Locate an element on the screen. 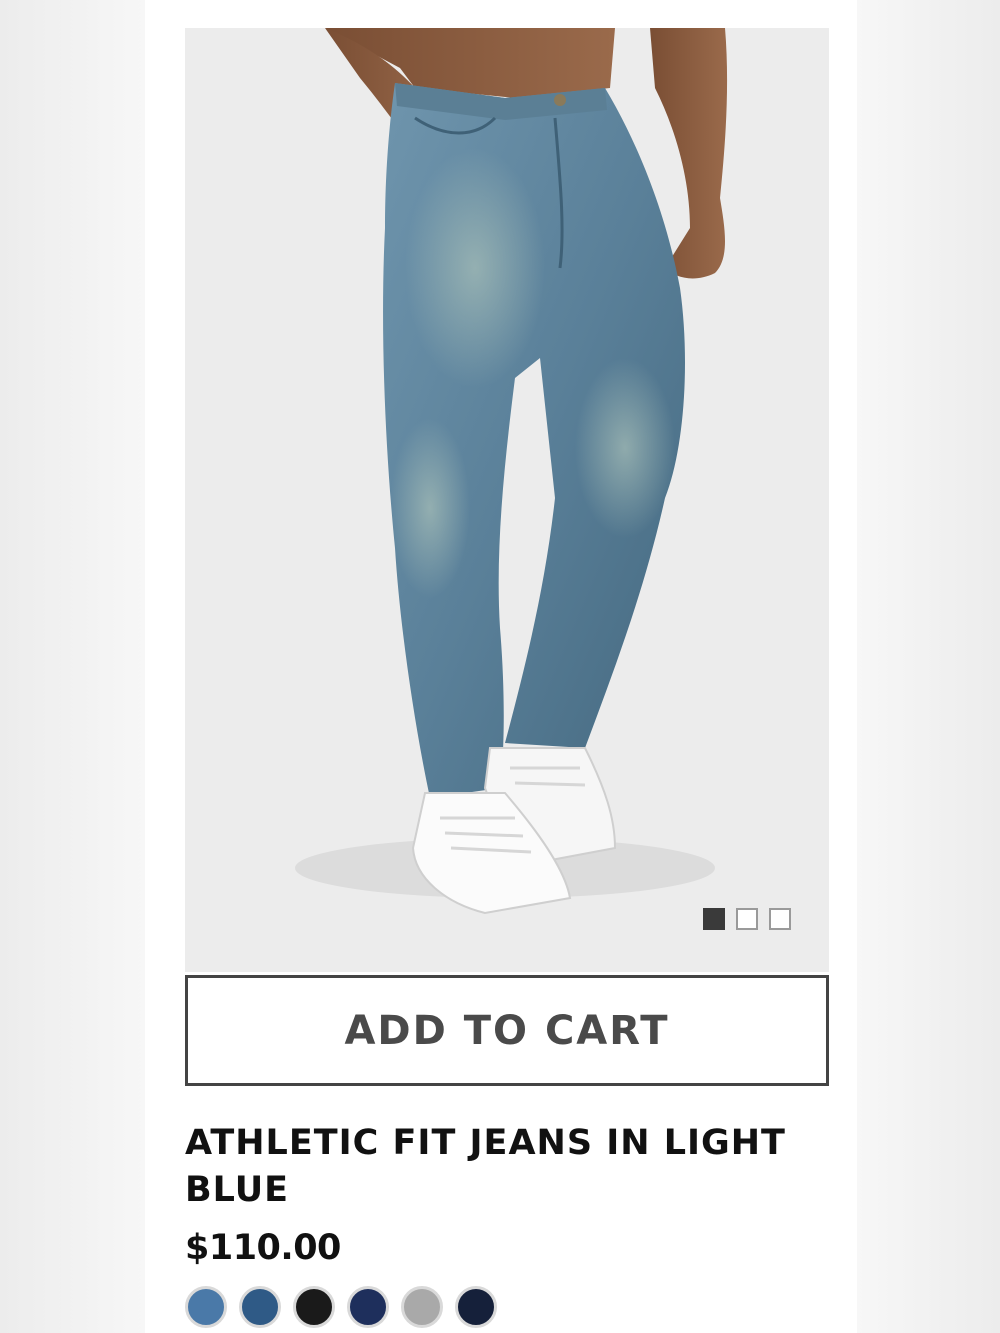 This screenshot has width=1000, height=1333. color-swatches is located at coordinates (341, 1307).